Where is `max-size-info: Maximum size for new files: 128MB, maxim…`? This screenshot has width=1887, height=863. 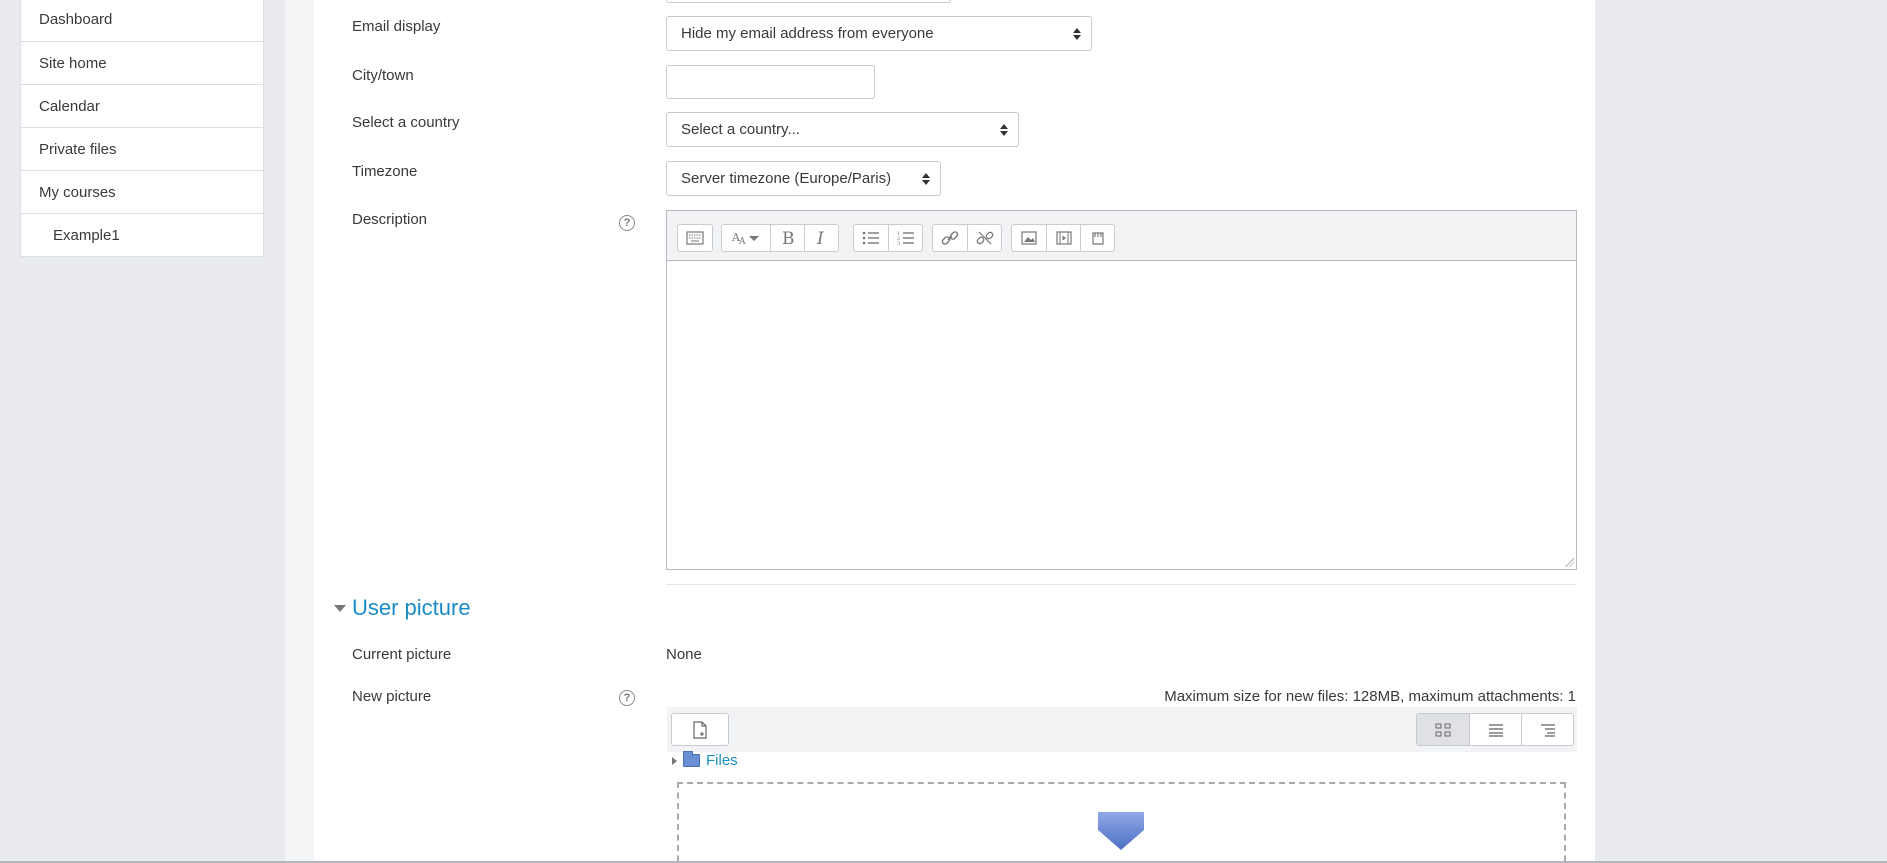
max-size-info: Maximum size for new files: 128MB, maxim… is located at coordinates (1370, 696).